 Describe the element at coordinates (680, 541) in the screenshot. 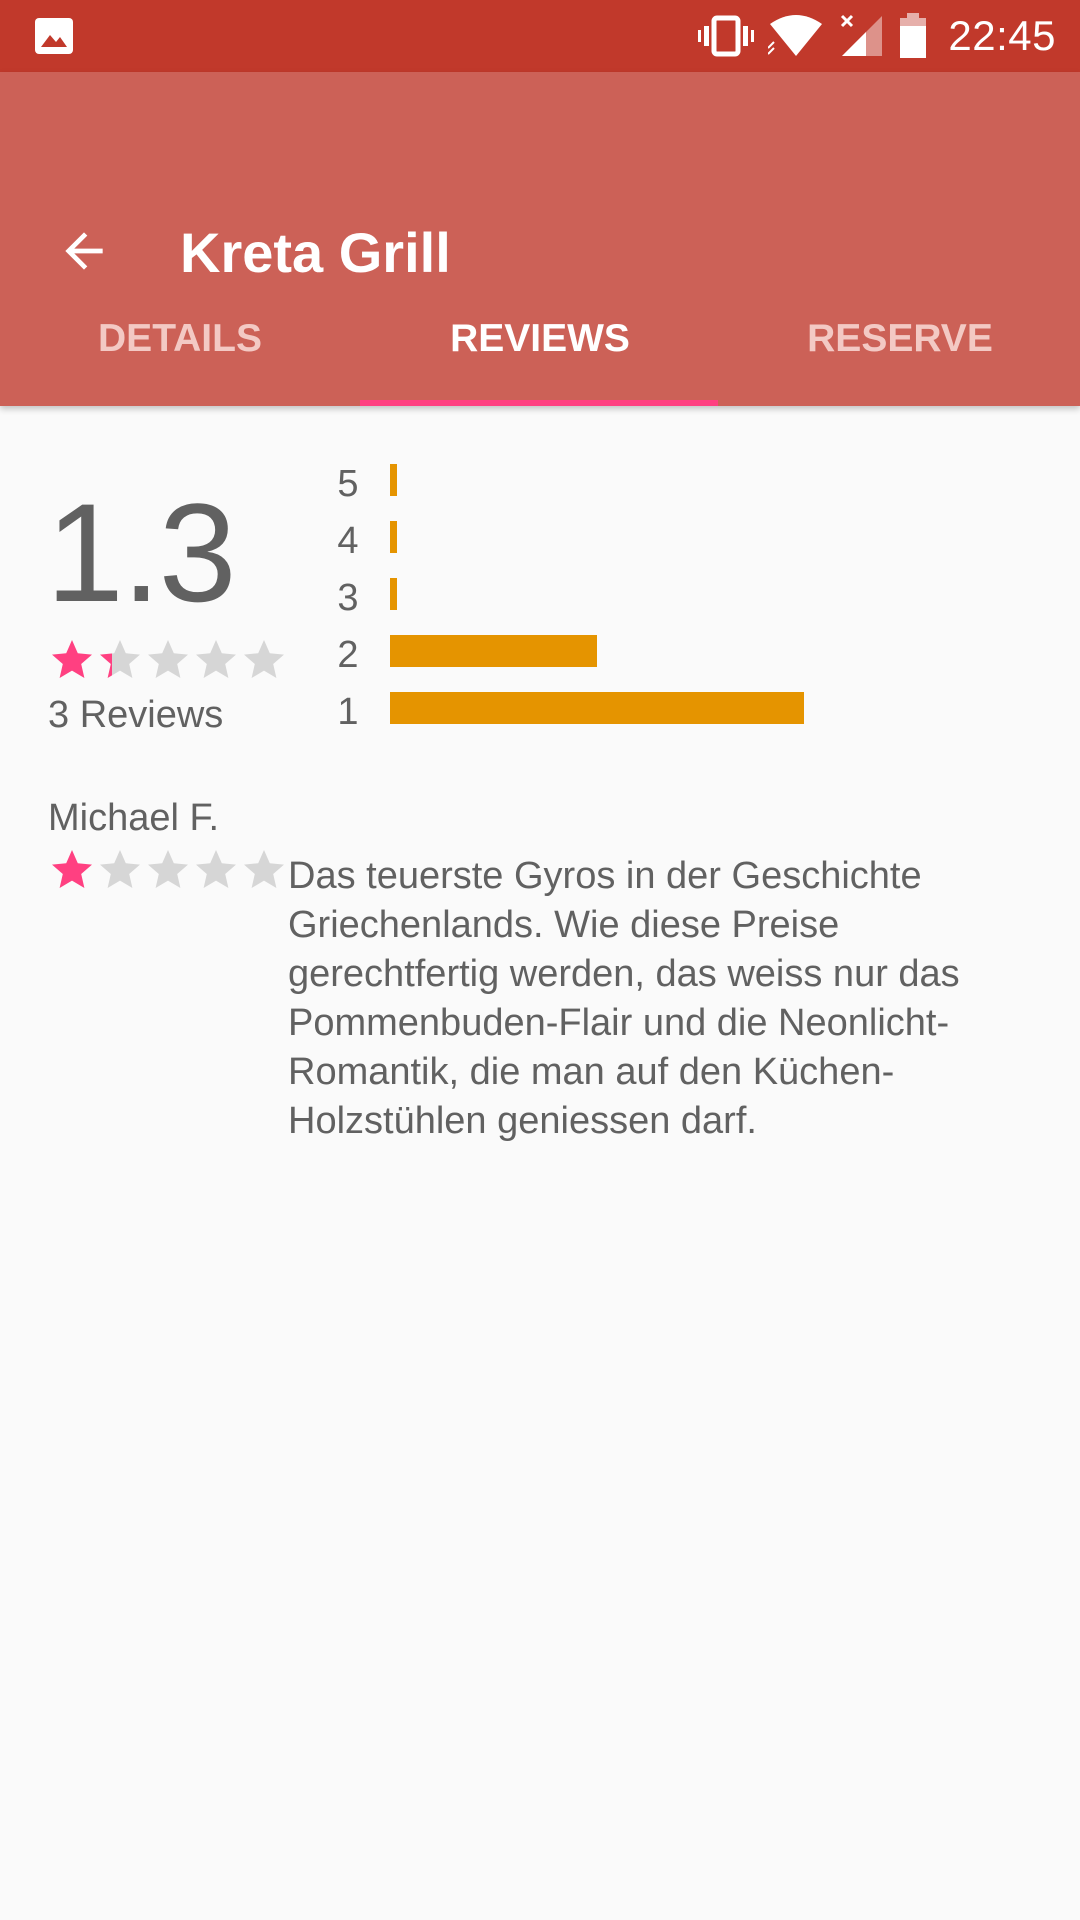

I see `histogram-row: 4` at that location.